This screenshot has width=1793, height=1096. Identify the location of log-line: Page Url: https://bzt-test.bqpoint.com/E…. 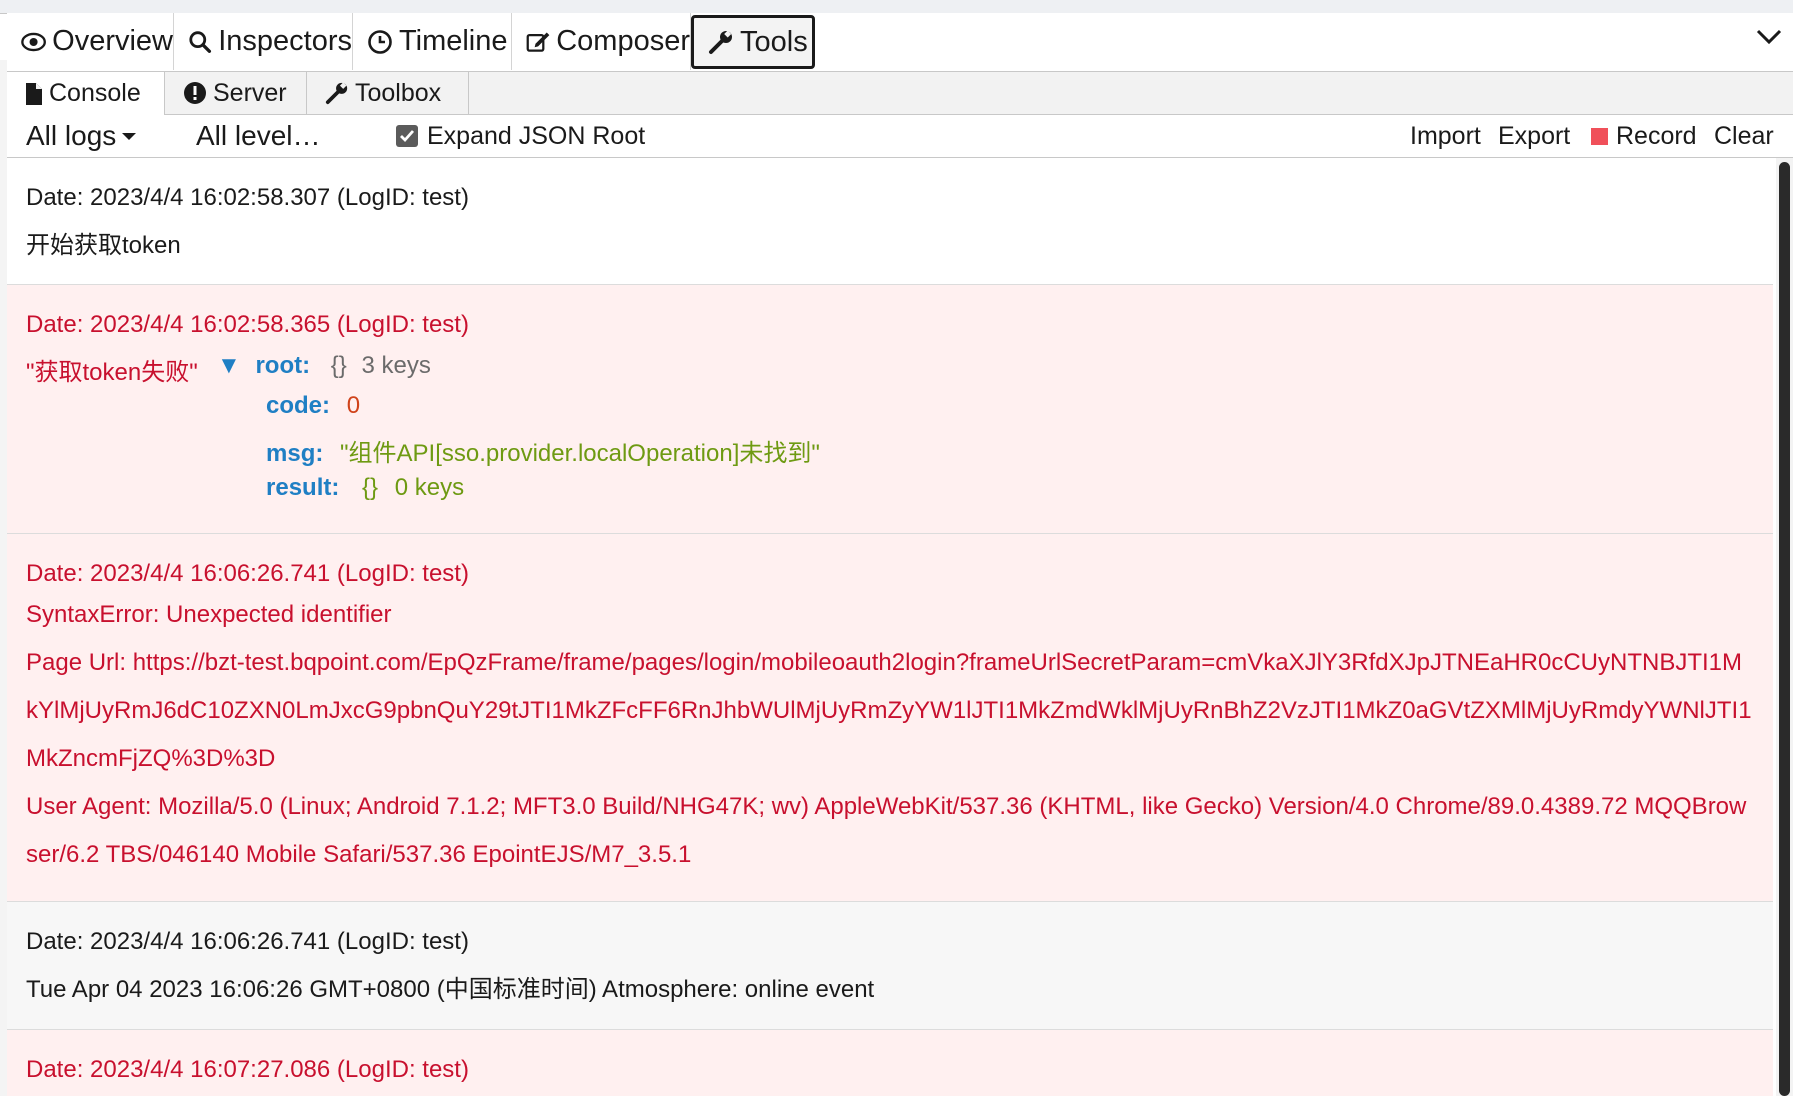
(884, 662).